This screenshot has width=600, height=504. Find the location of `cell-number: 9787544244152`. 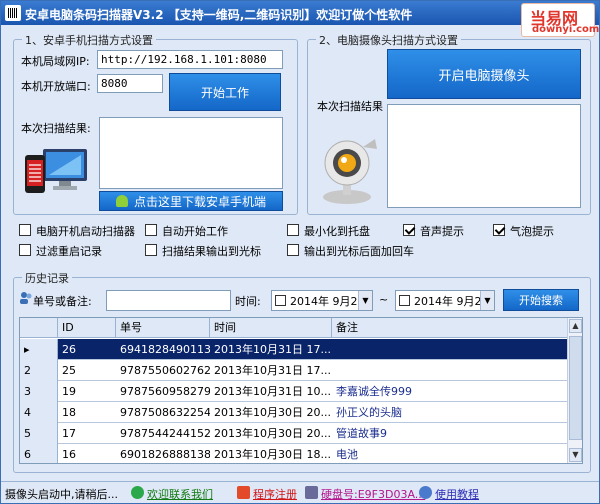

cell-number: 9787544244152 is located at coordinates (165, 433).